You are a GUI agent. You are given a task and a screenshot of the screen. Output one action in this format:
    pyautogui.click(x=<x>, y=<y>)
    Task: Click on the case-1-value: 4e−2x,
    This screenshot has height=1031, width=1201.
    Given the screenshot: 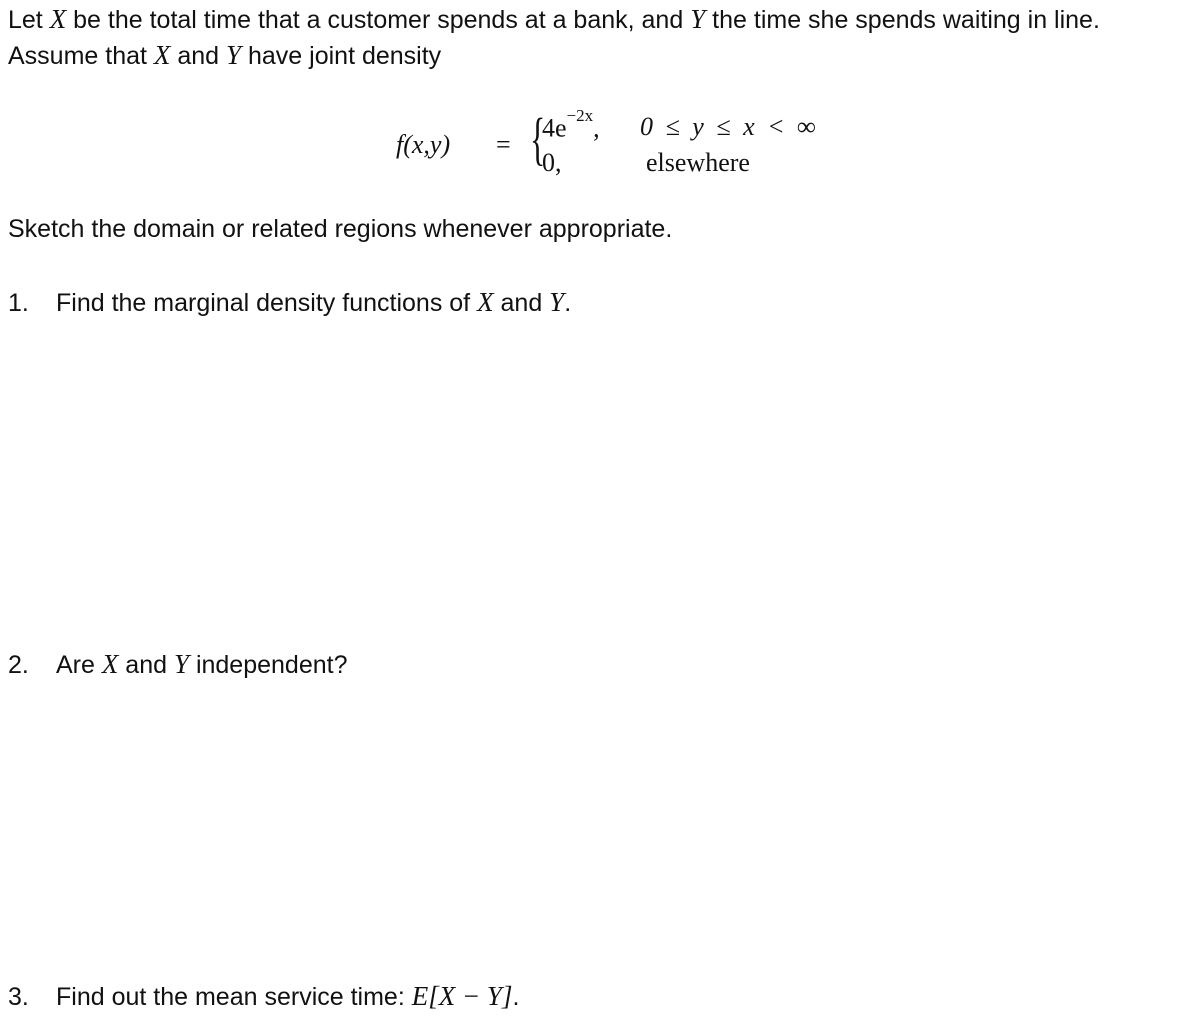 What is the action you would take?
    pyautogui.click(x=571, y=125)
    